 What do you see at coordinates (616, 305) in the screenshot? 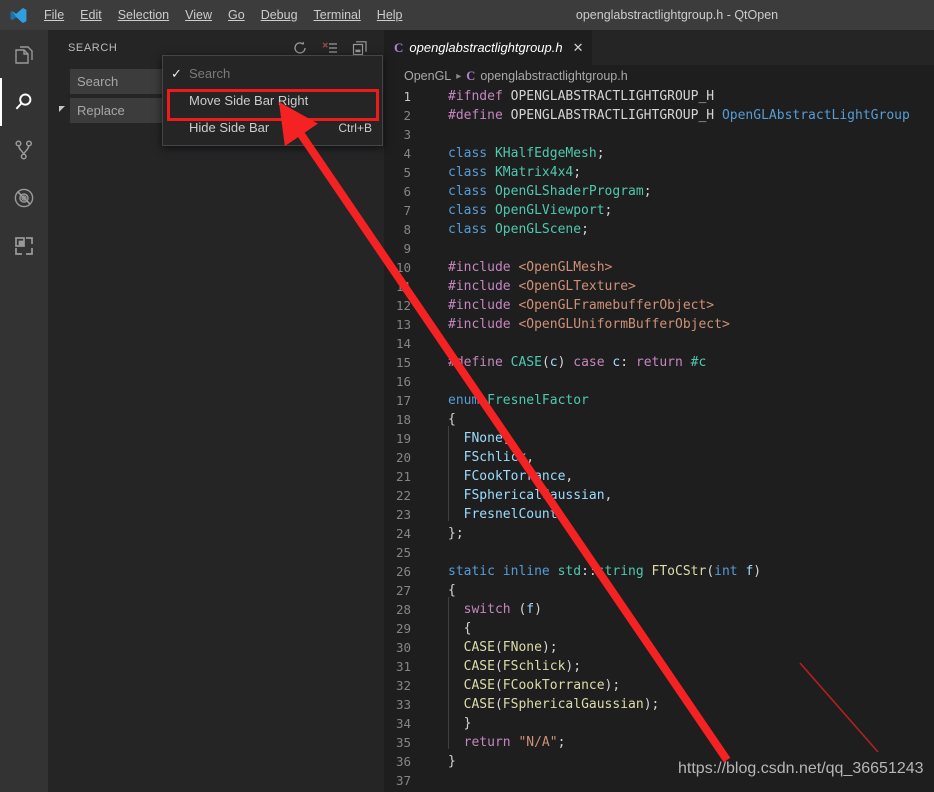
I see `code-token: <OpenGLFramebufferObject>` at bounding box center [616, 305].